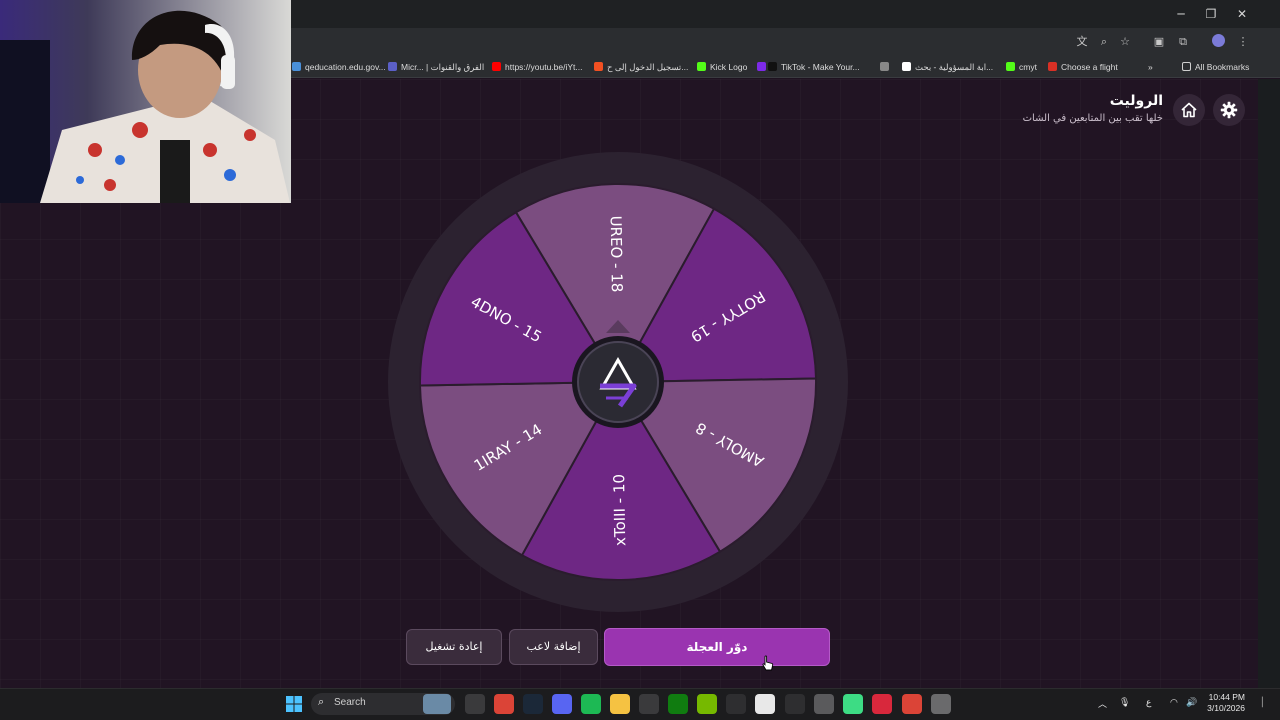 The image size is (1280, 720). Describe the element at coordinates (475, 704) in the screenshot. I see `camera-icon` at that location.